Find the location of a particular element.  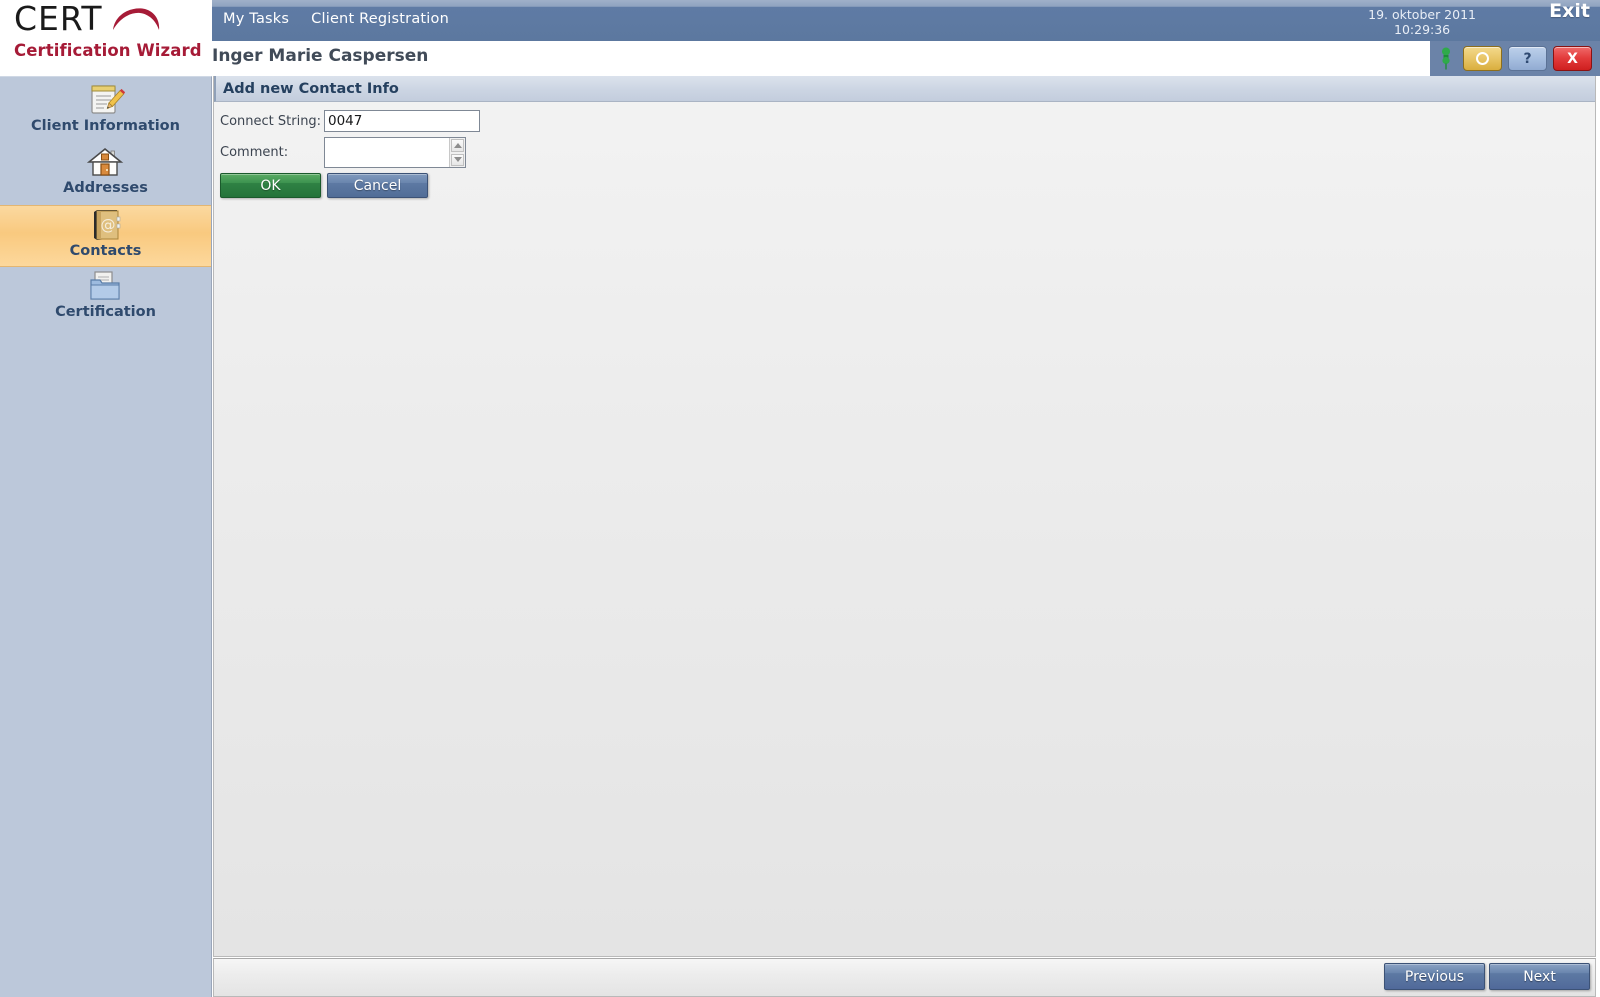

scroll-up-button is located at coordinates (457, 145).